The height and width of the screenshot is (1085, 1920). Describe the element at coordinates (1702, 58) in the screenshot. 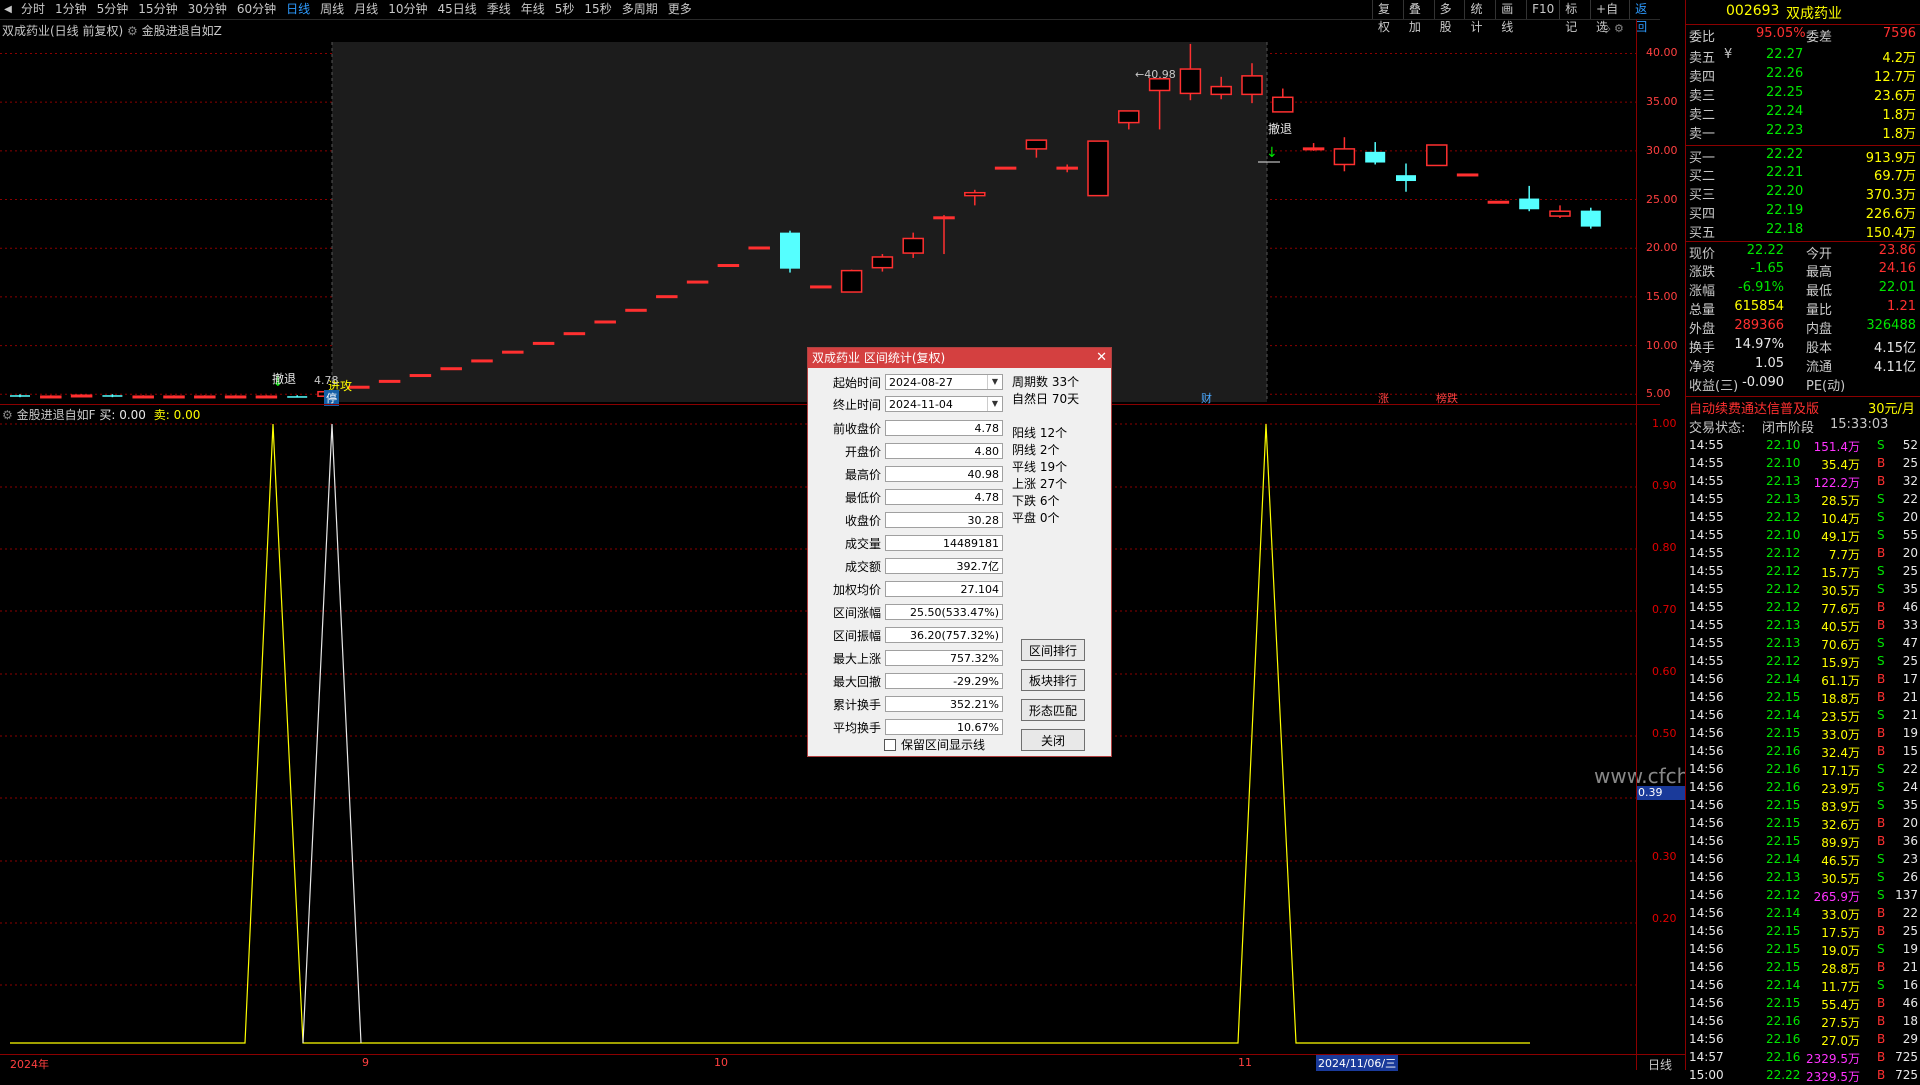

I see `ask-label: 卖五` at that location.